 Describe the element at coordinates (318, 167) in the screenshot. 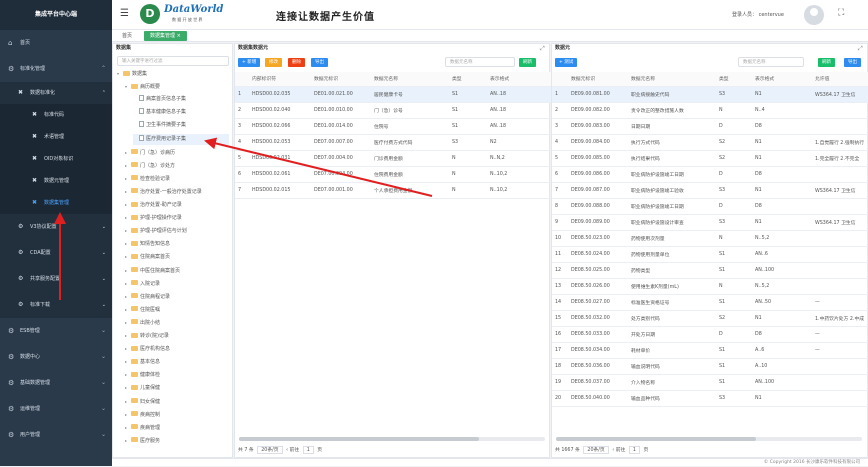

I see `arrow-to-tree-item` at that location.